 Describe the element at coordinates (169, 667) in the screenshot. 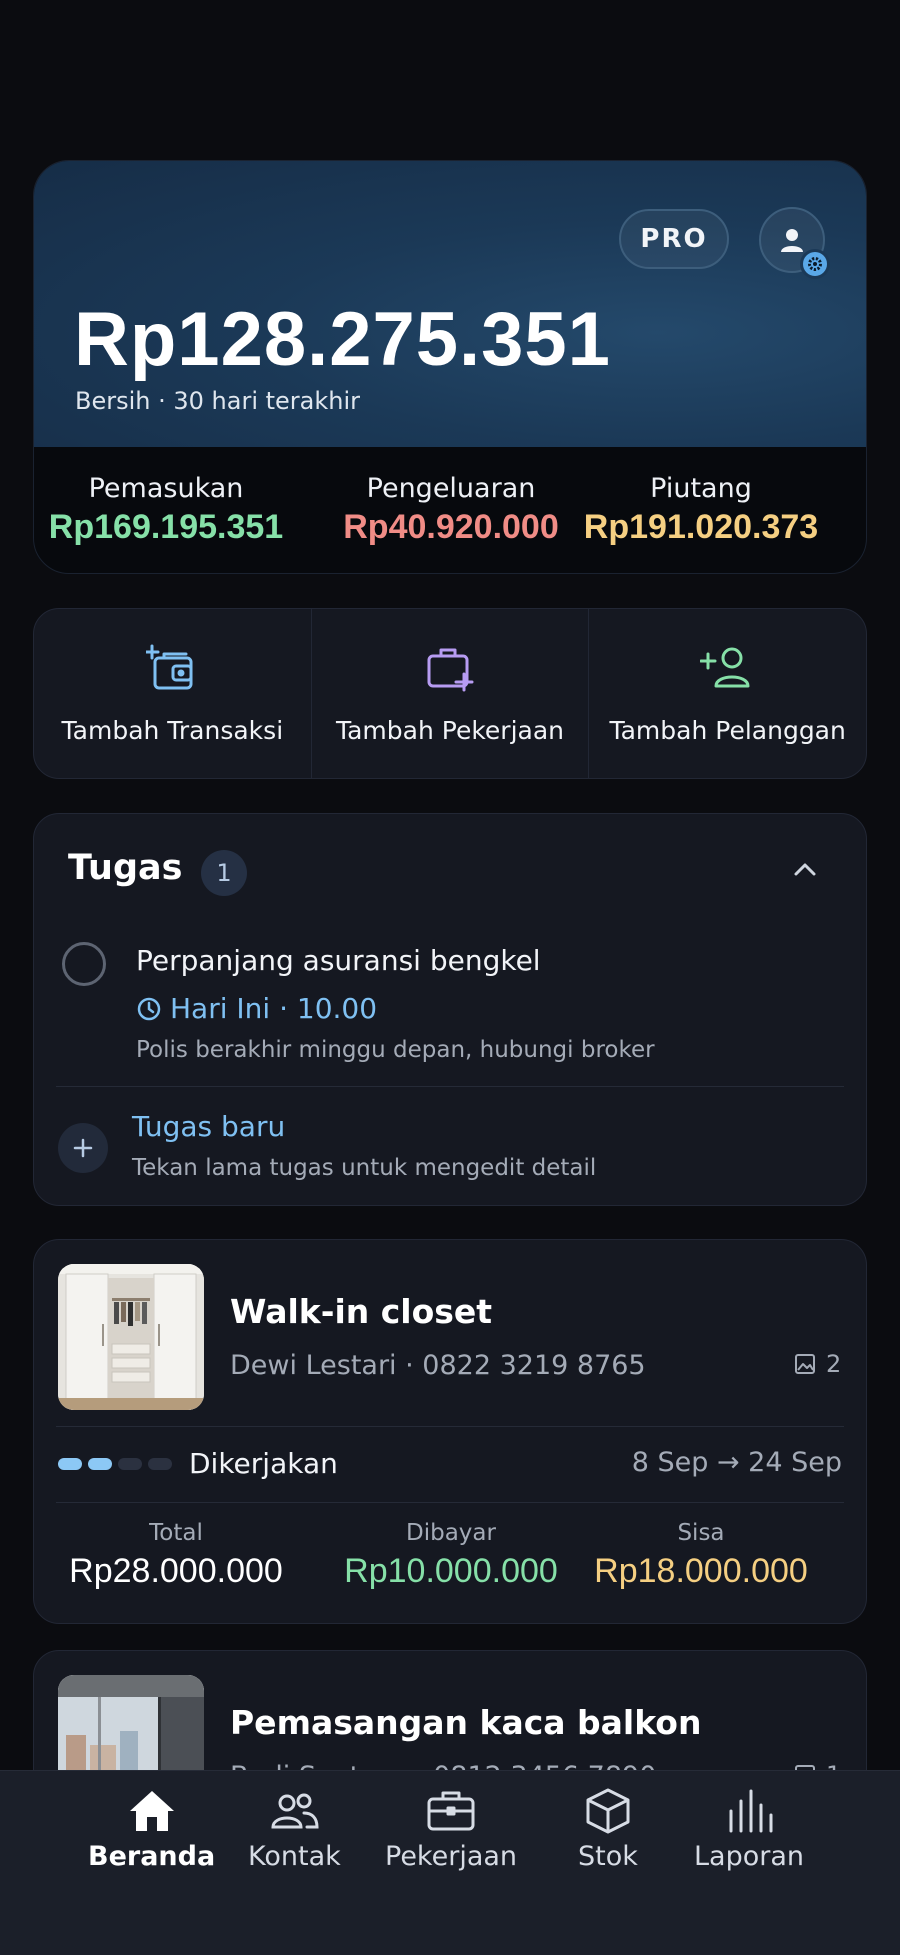

I see `wallet-plus-icon` at that location.